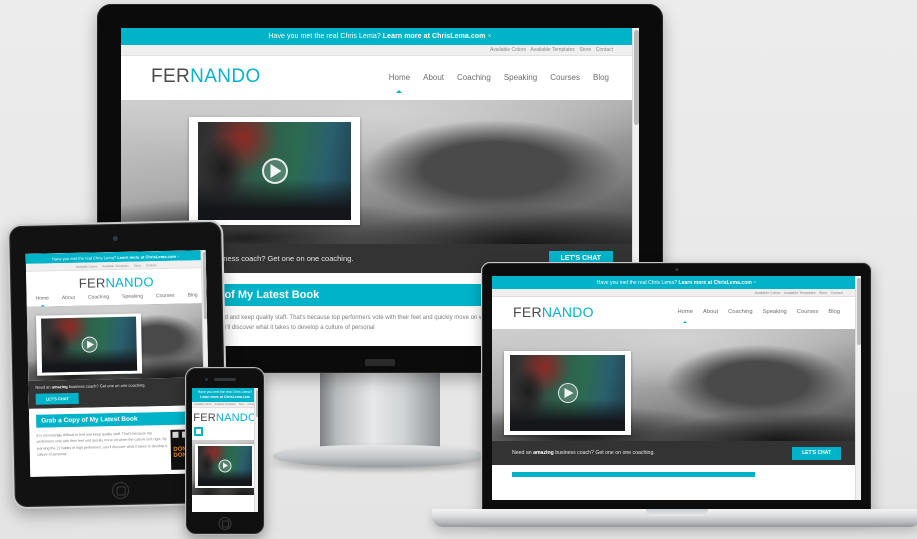  What do you see at coordinates (129, 282) in the screenshot?
I see `logo-text-nando: NANDO` at bounding box center [129, 282].